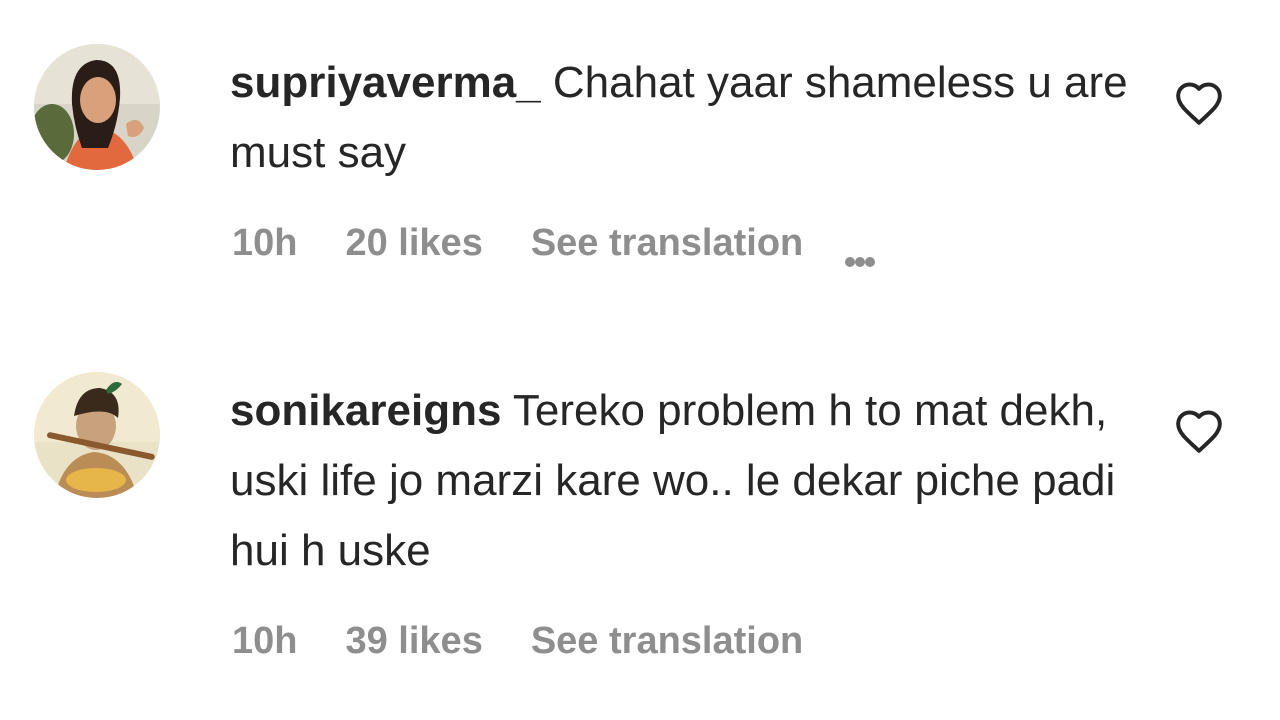 The height and width of the screenshot is (720, 1280). I want to click on comment-meta: 10h 39 likes See translation, so click(538, 641).